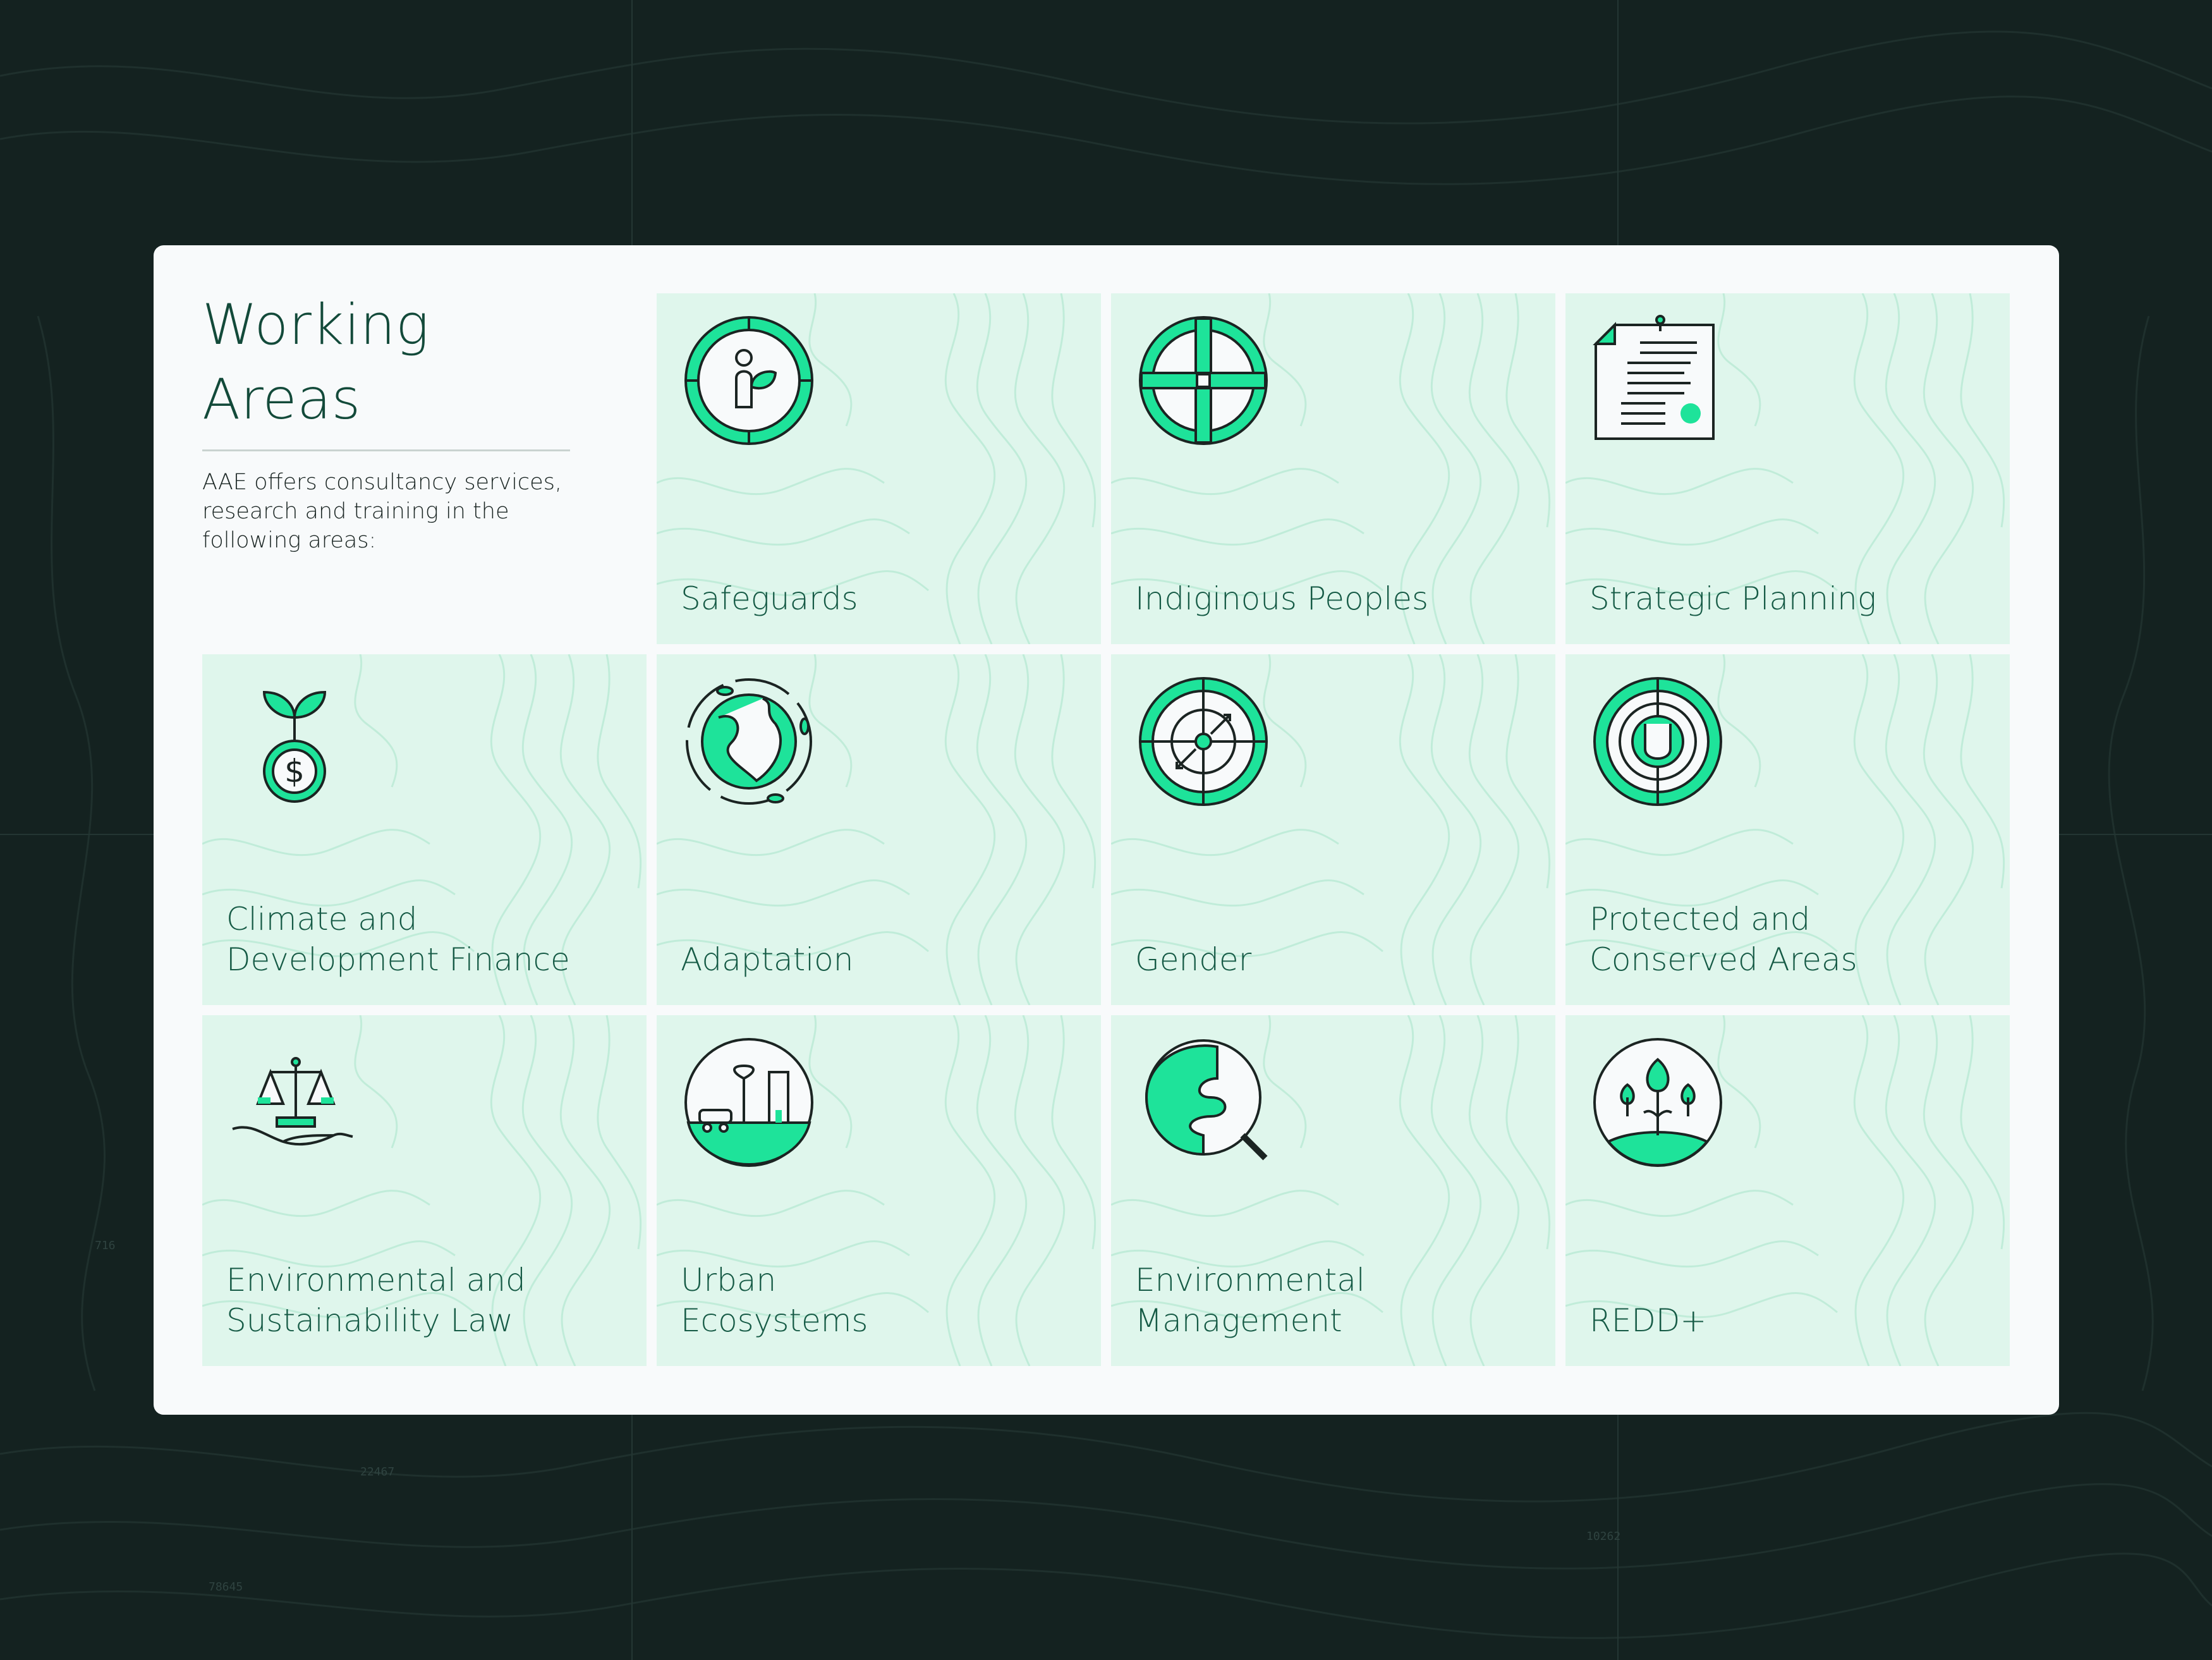 This screenshot has height=1660, width=2212. I want to click on area-label: Indiginous Peoples, so click(1282, 598).